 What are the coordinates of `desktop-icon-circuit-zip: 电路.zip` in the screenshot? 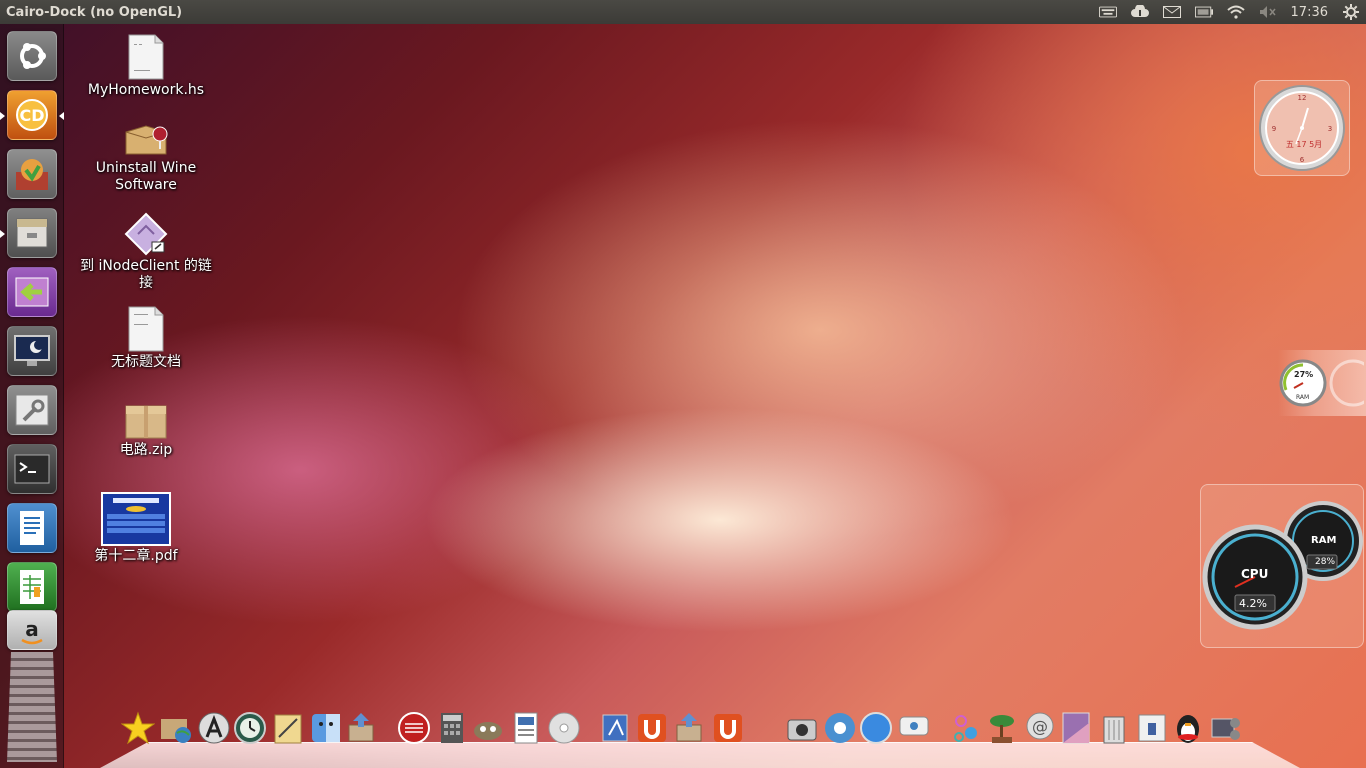 It's located at (146, 429).